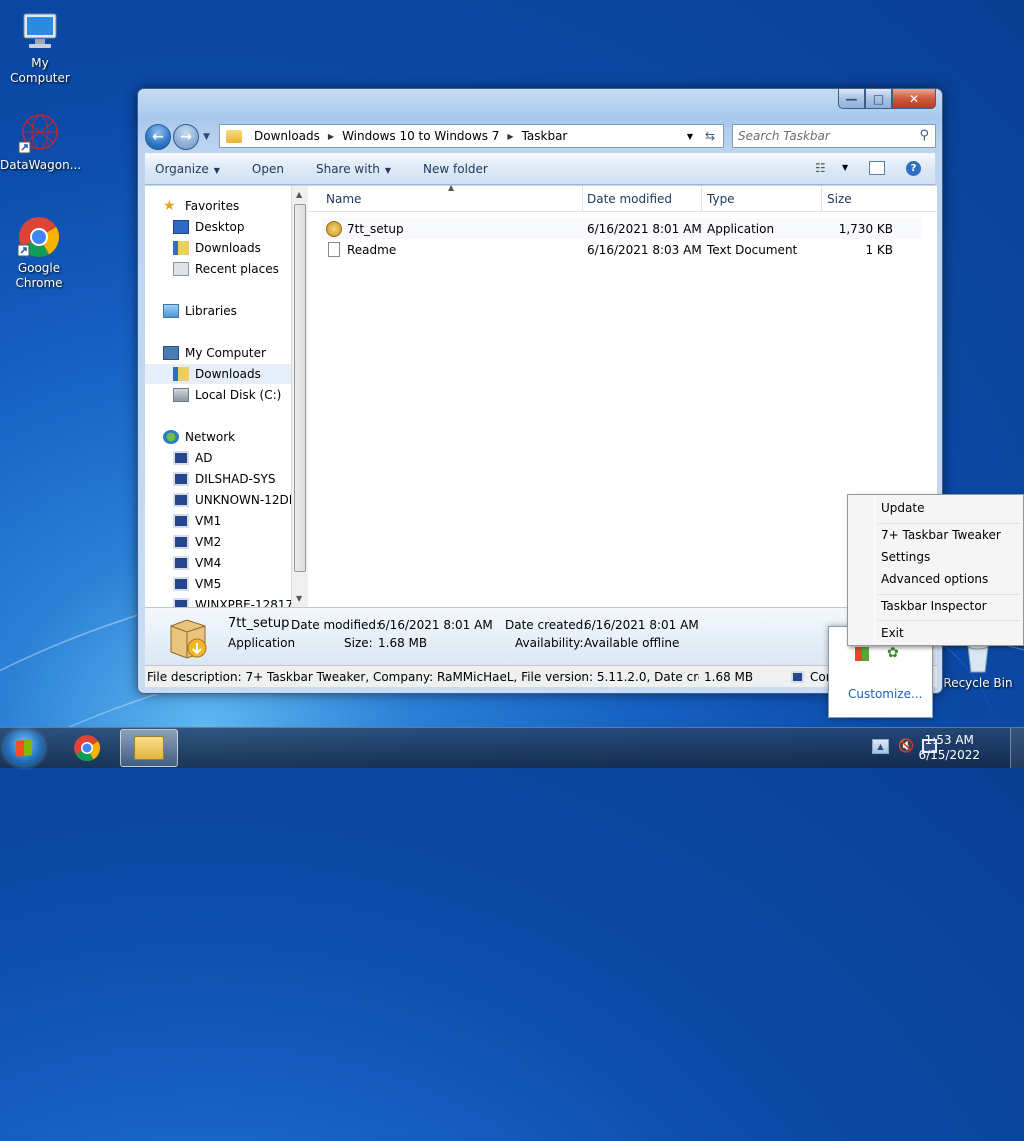  Describe the element at coordinates (839, 199) in the screenshot. I see `column-header-size: Size` at that location.